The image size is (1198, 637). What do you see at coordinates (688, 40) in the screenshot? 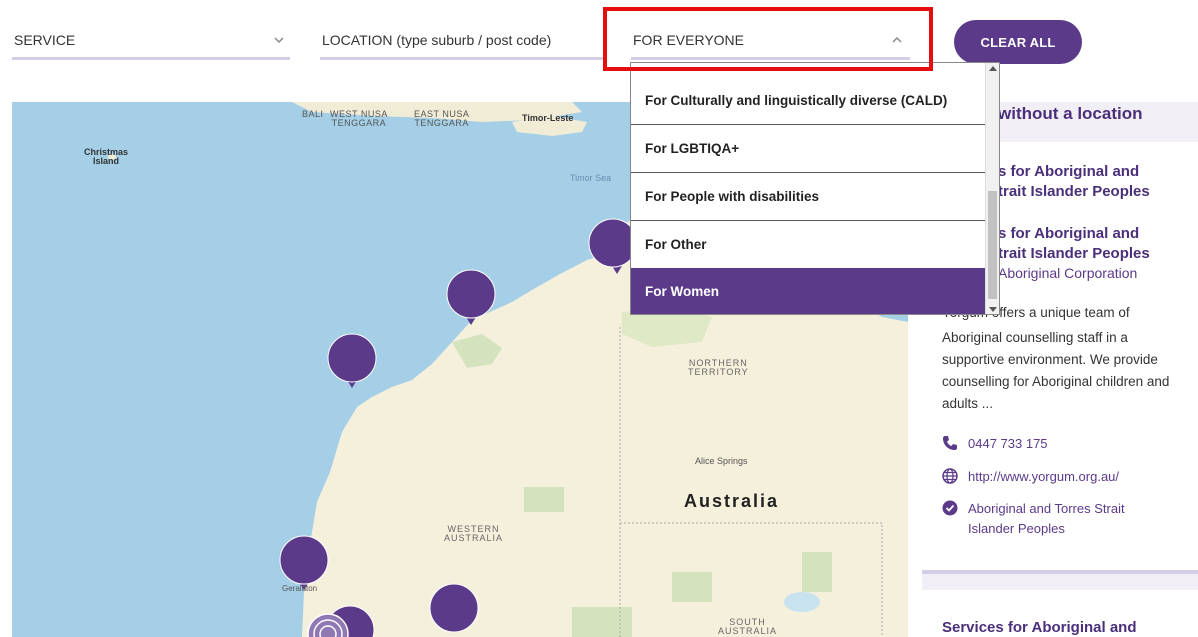
I see `audience-filter-label: FOR EVERYONE` at bounding box center [688, 40].